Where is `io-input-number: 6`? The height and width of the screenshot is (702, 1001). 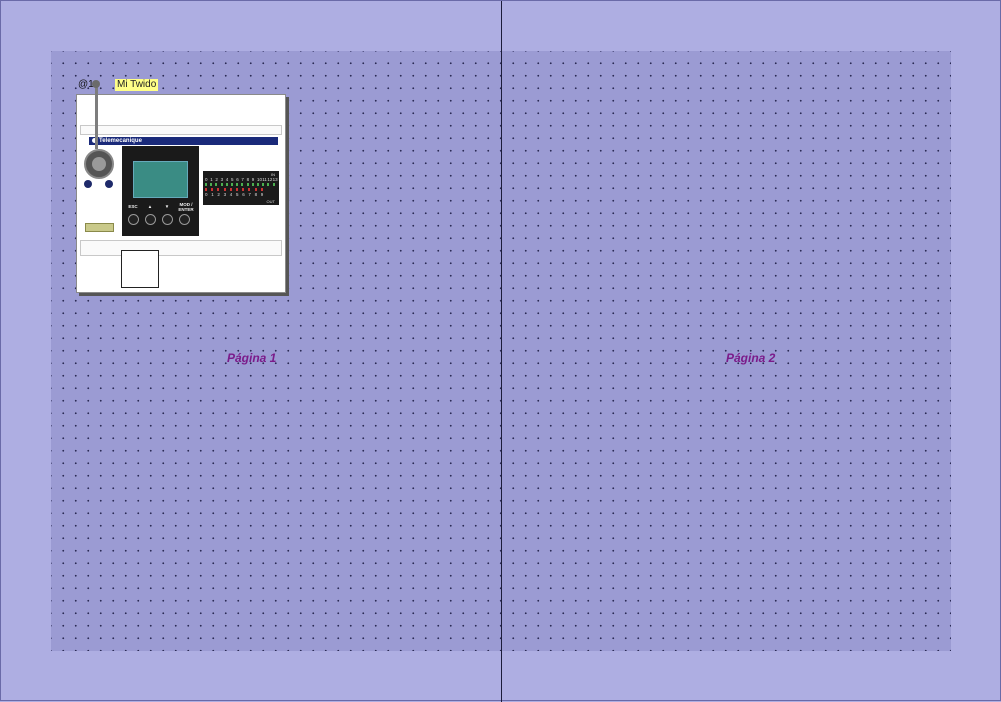
io-input-number: 6 is located at coordinates (237, 179).